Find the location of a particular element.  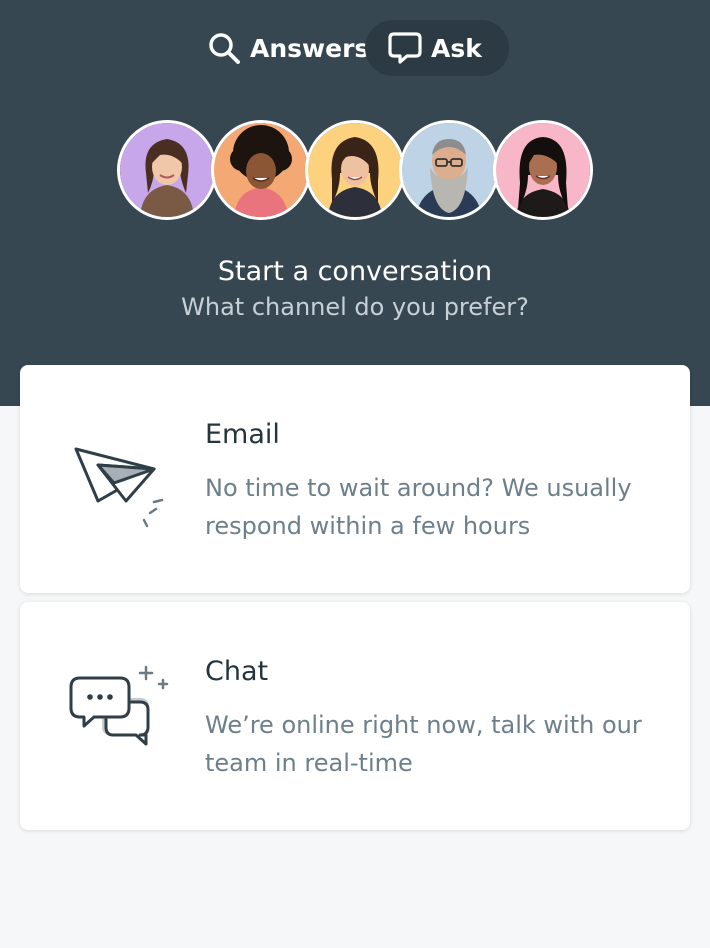

chat-bubbles-icon is located at coordinates (123, 717).